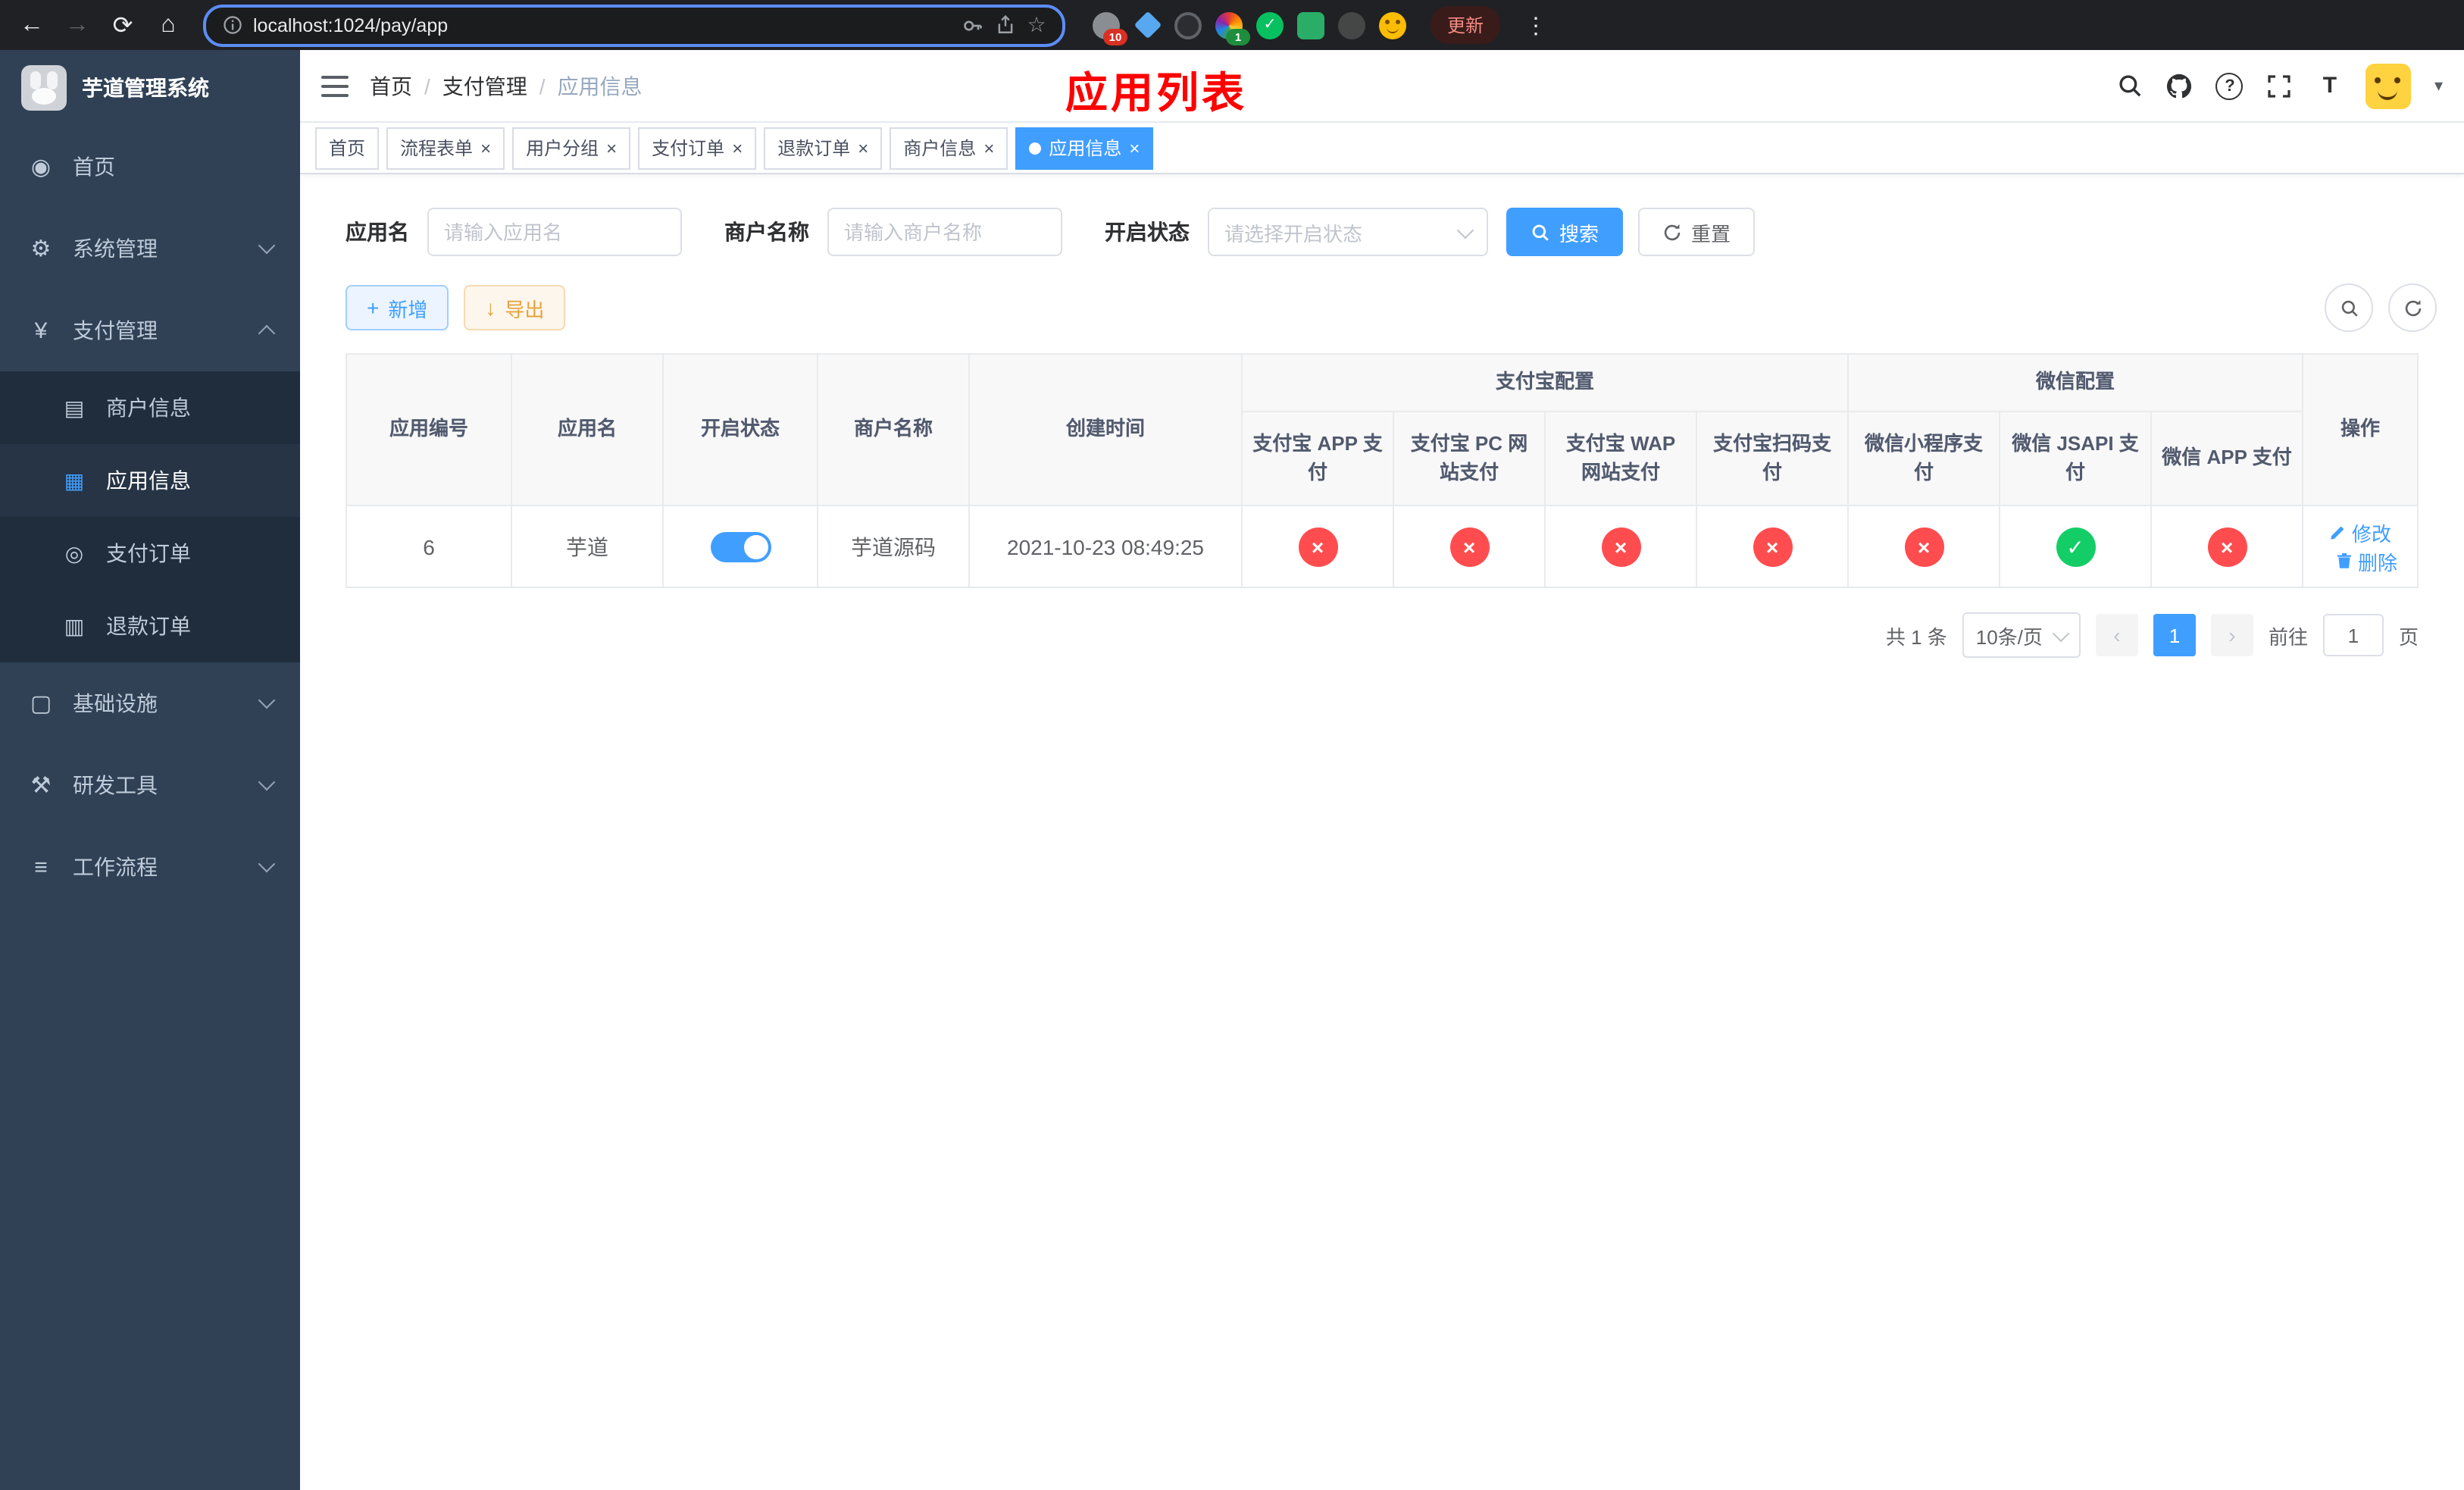 This screenshot has height=1490, width=2464. What do you see at coordinates (1156, 93) in the screenshot?
I see `page-title: 应用列表` at bounding box center [1156, 93].